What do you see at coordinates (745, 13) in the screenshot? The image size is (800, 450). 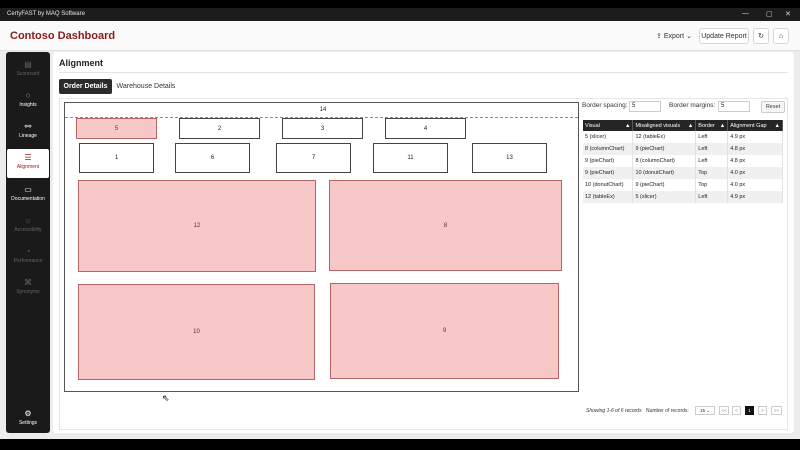 I see `minimize-icon: —` at bounding box center [745, 13].